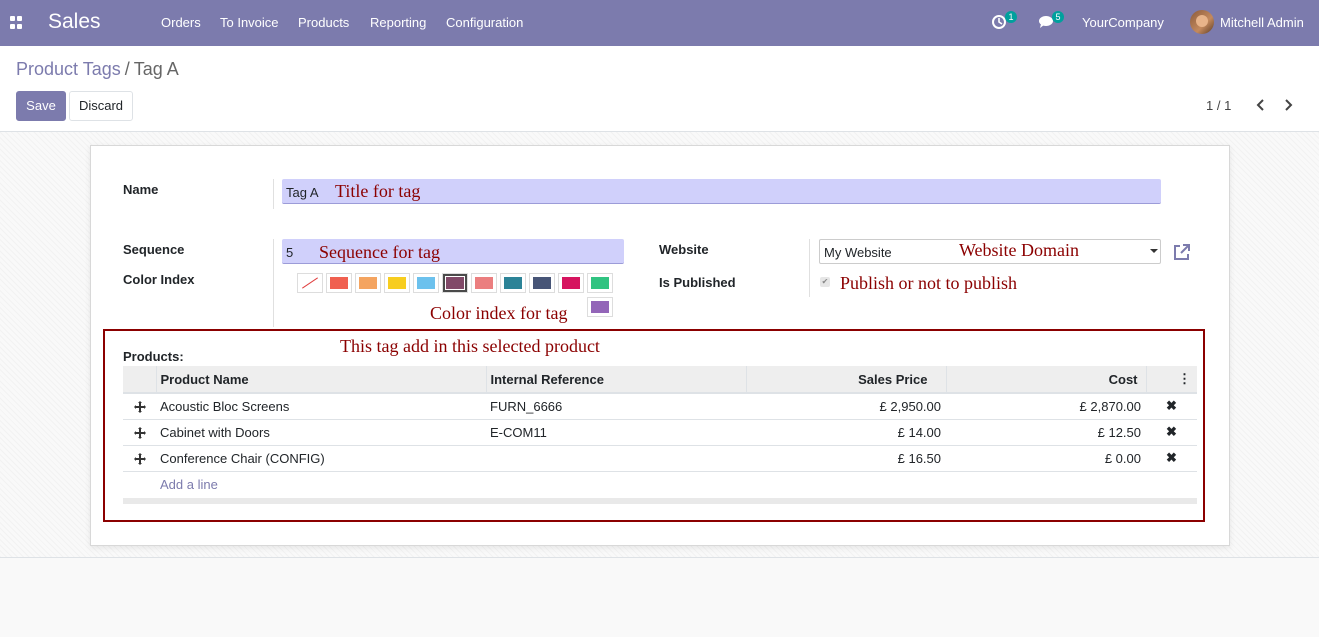  I want to click on user-avatar, so click(1202, 22).